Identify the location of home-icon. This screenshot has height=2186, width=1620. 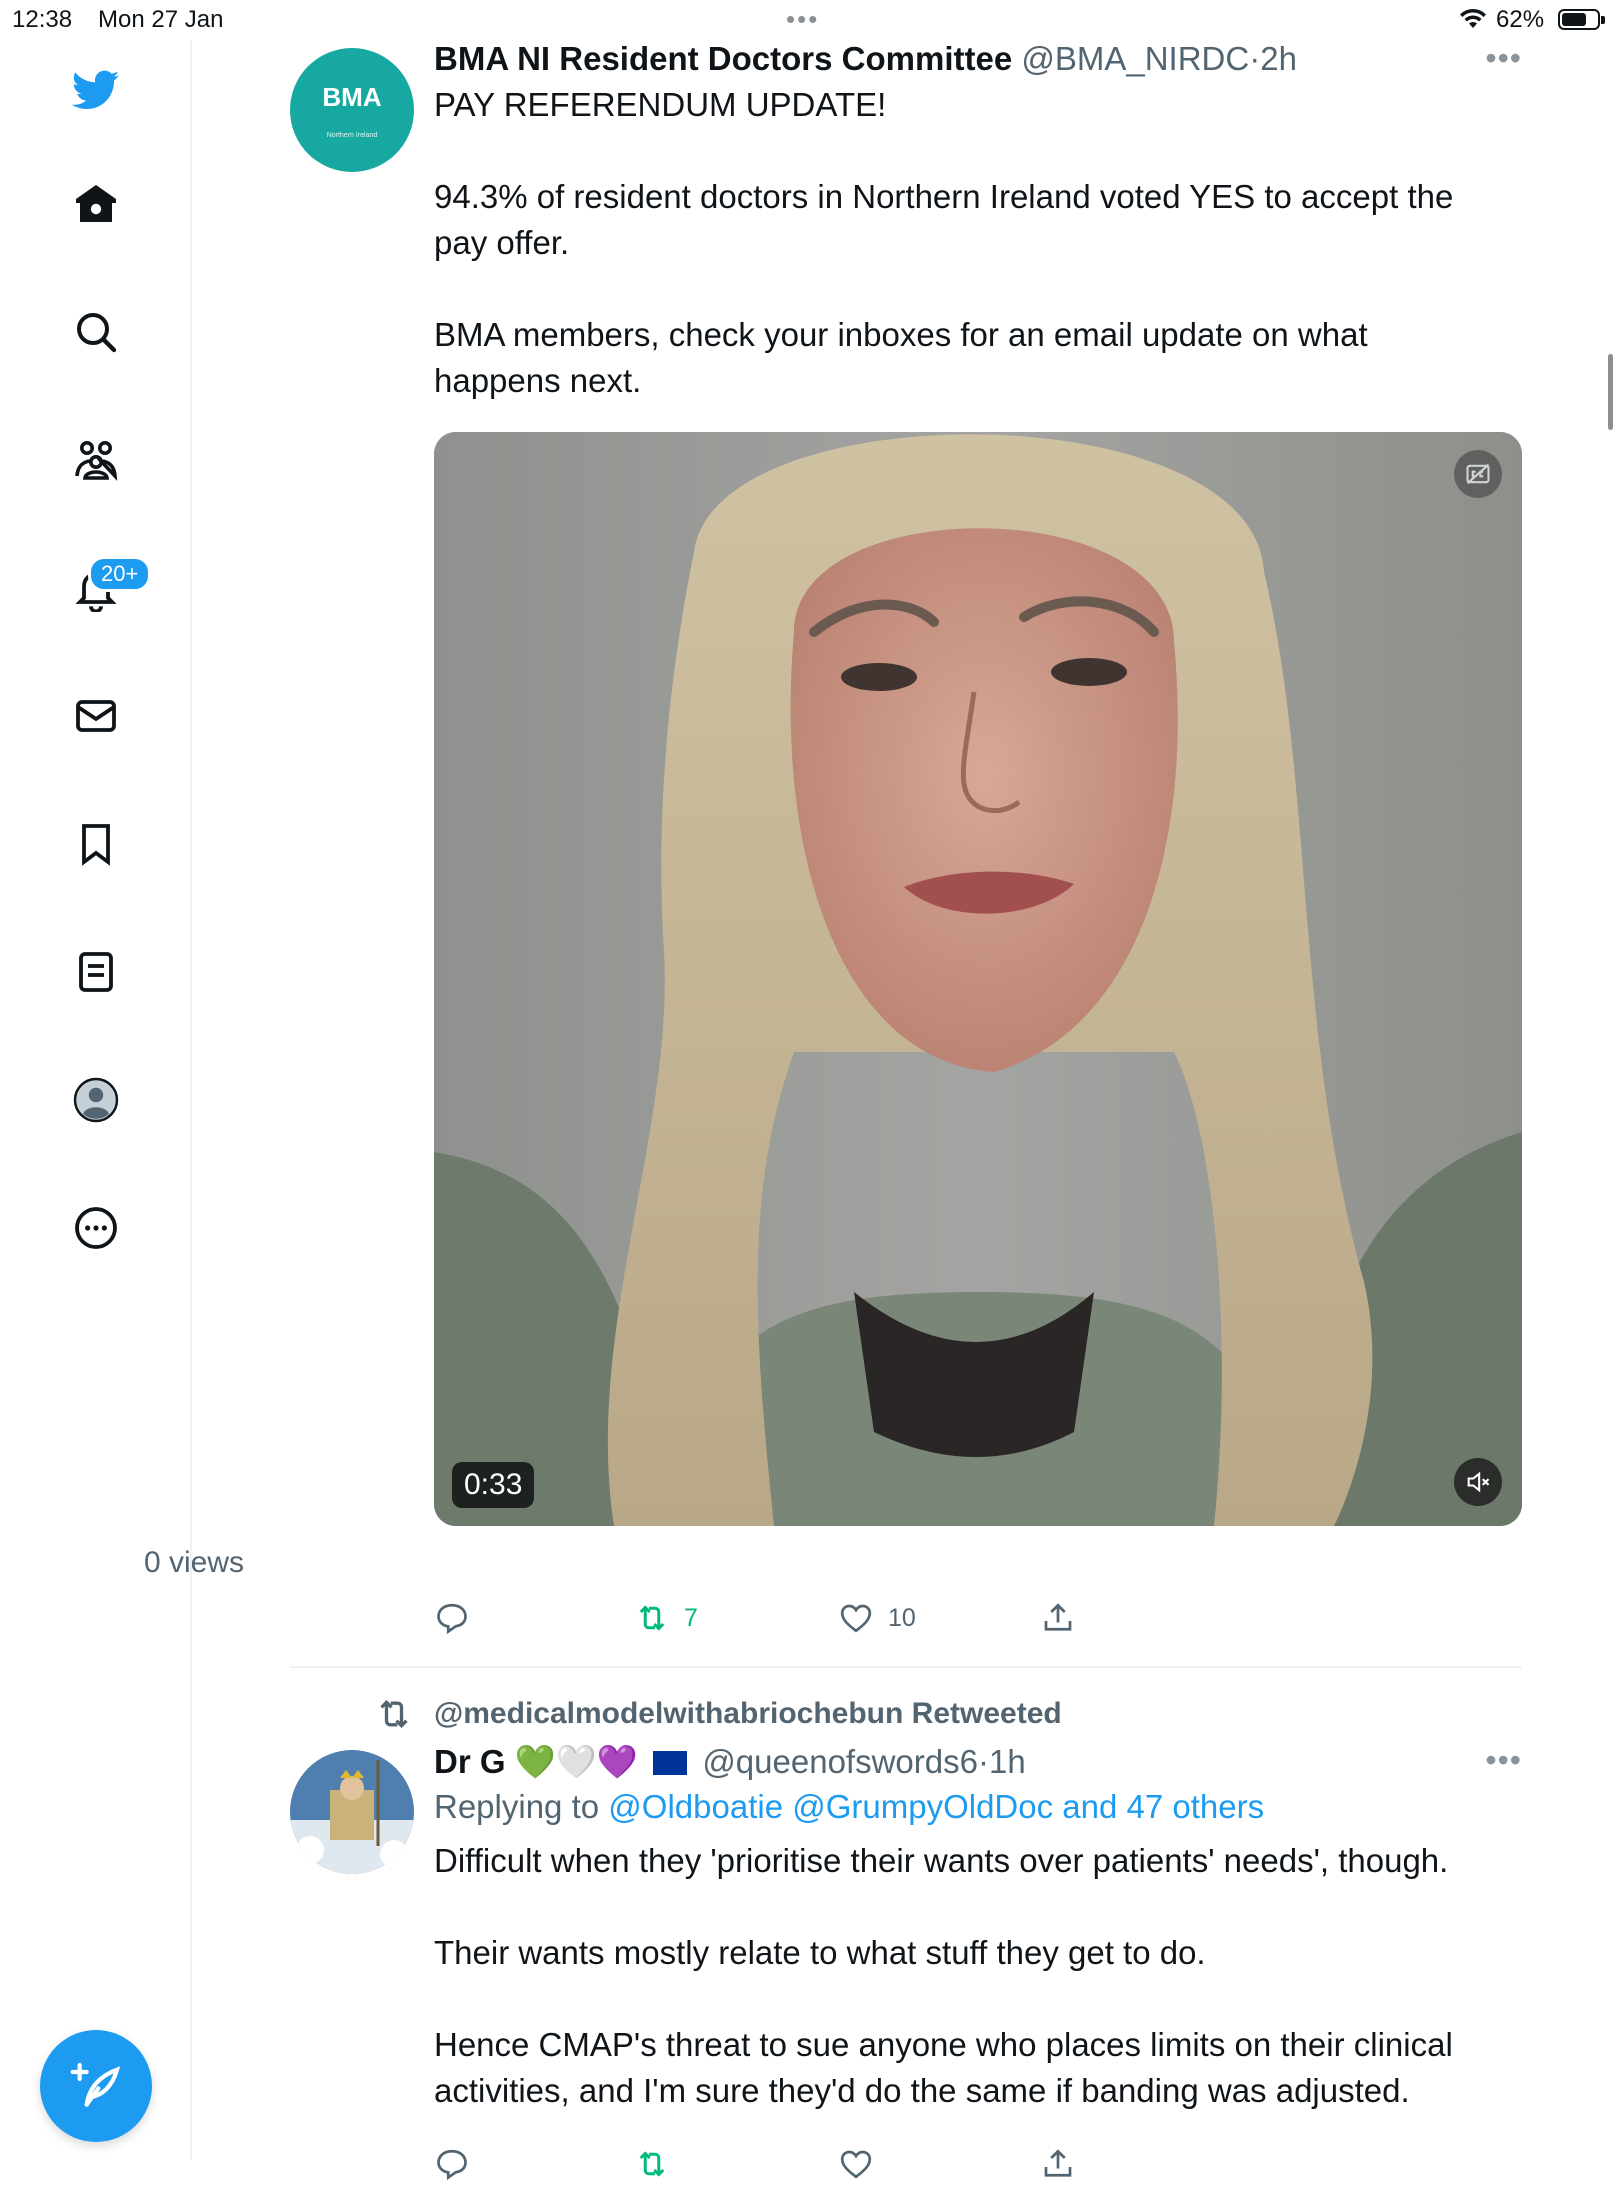
(96, 204).